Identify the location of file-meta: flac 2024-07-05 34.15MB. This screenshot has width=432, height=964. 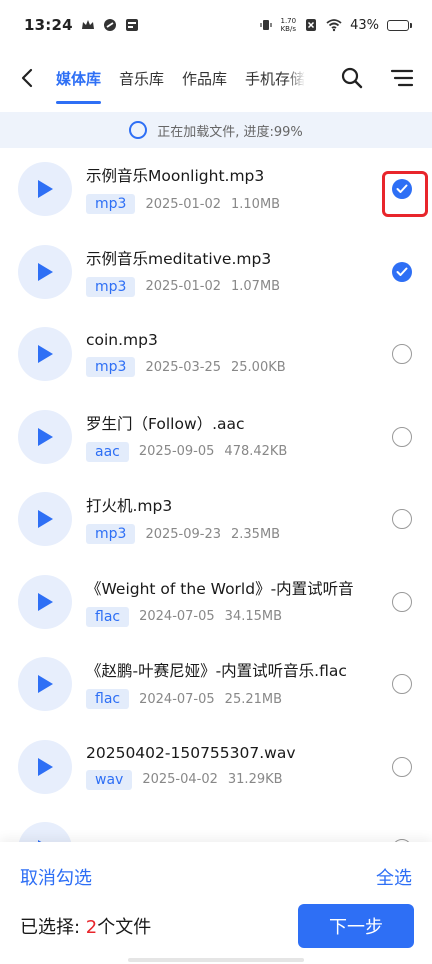
(259, 616).